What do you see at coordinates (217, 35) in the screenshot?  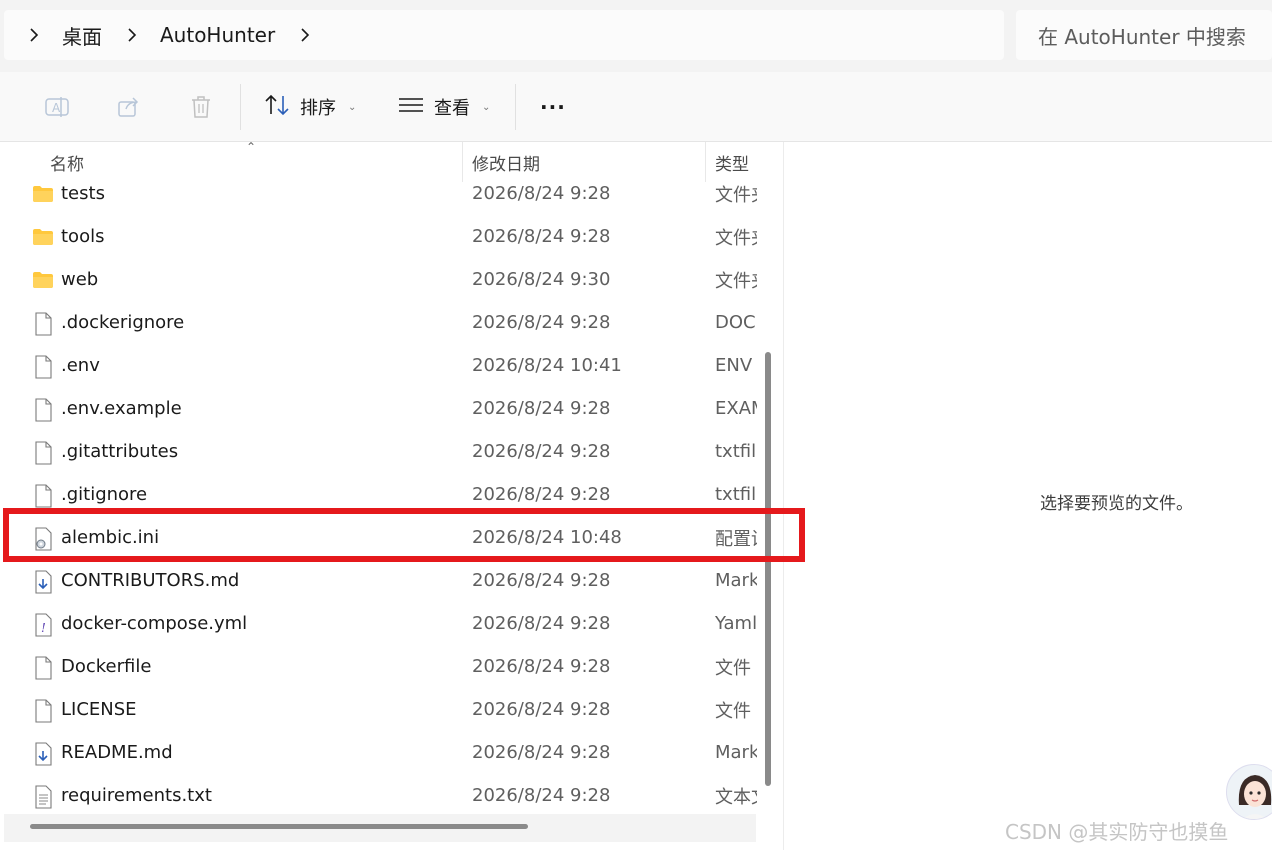 I see `breadcrumb-autohunter: AutoHunter` at bounding box center [217, 35].